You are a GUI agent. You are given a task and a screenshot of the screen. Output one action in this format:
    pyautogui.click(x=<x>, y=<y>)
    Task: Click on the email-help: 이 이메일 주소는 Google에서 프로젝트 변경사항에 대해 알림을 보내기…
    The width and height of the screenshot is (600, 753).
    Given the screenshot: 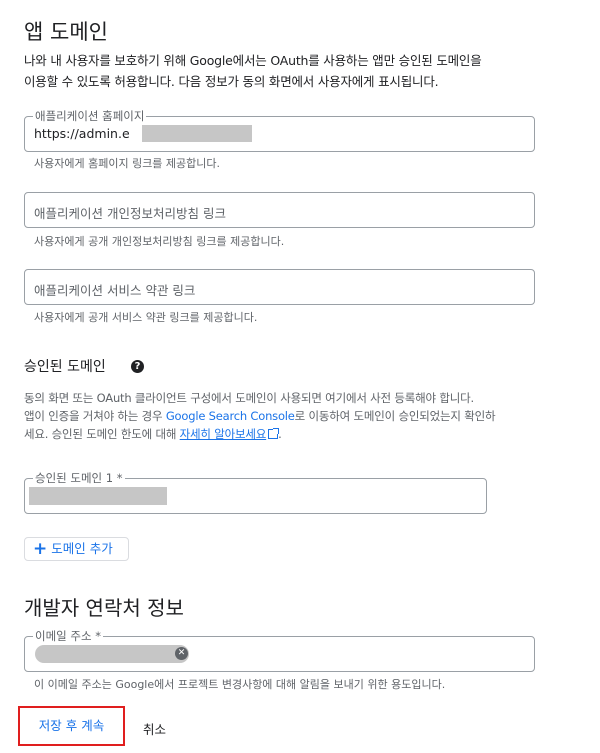 What is the action you would take?
    pyautogui.click(x=240, y=684)
    